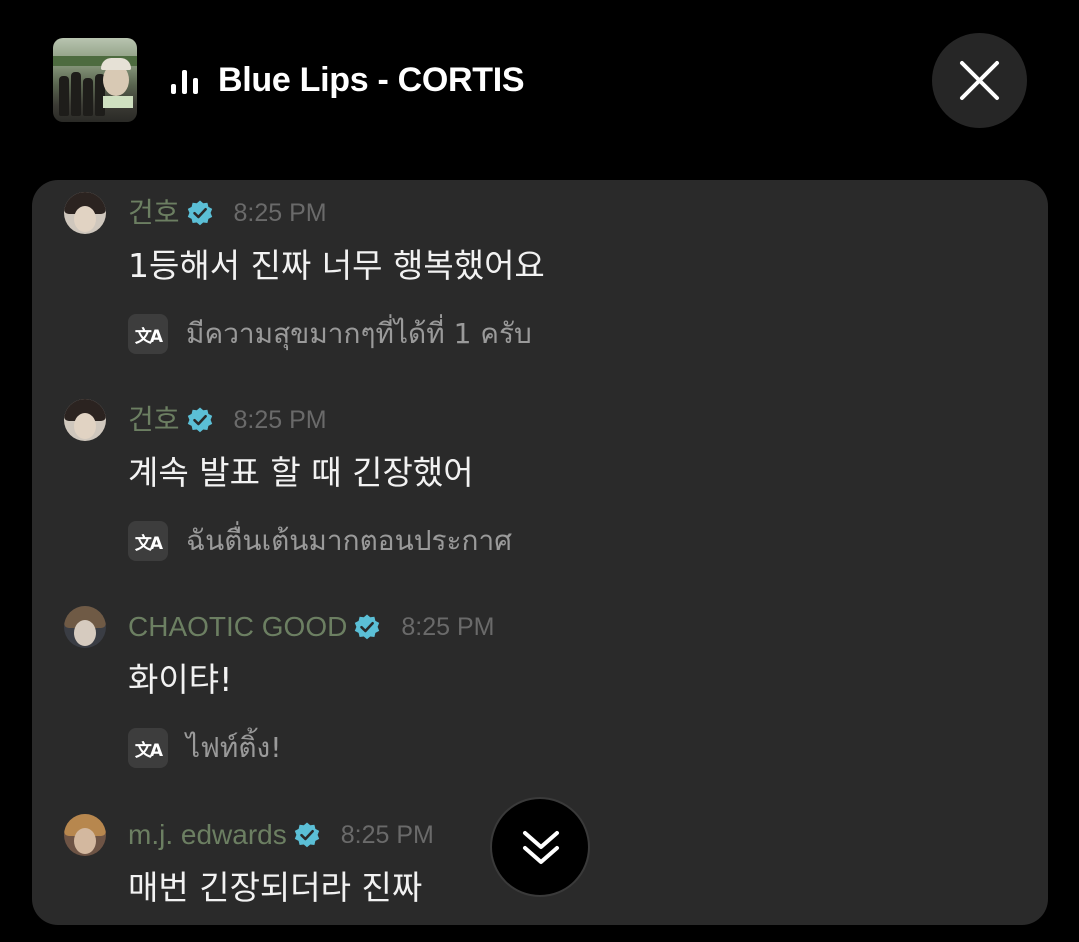  I want to click on message-text: 계속 발표 할 때 긴장했어, so click(301, 472).